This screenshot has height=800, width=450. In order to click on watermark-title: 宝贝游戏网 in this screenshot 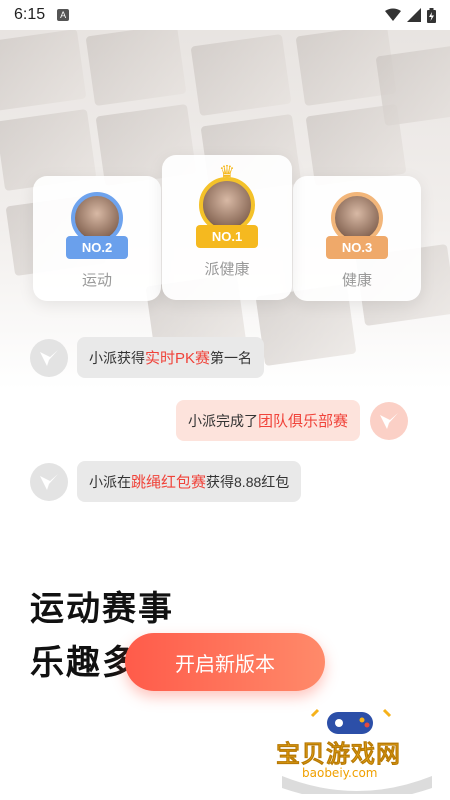, I will do `click(338, 755)`.